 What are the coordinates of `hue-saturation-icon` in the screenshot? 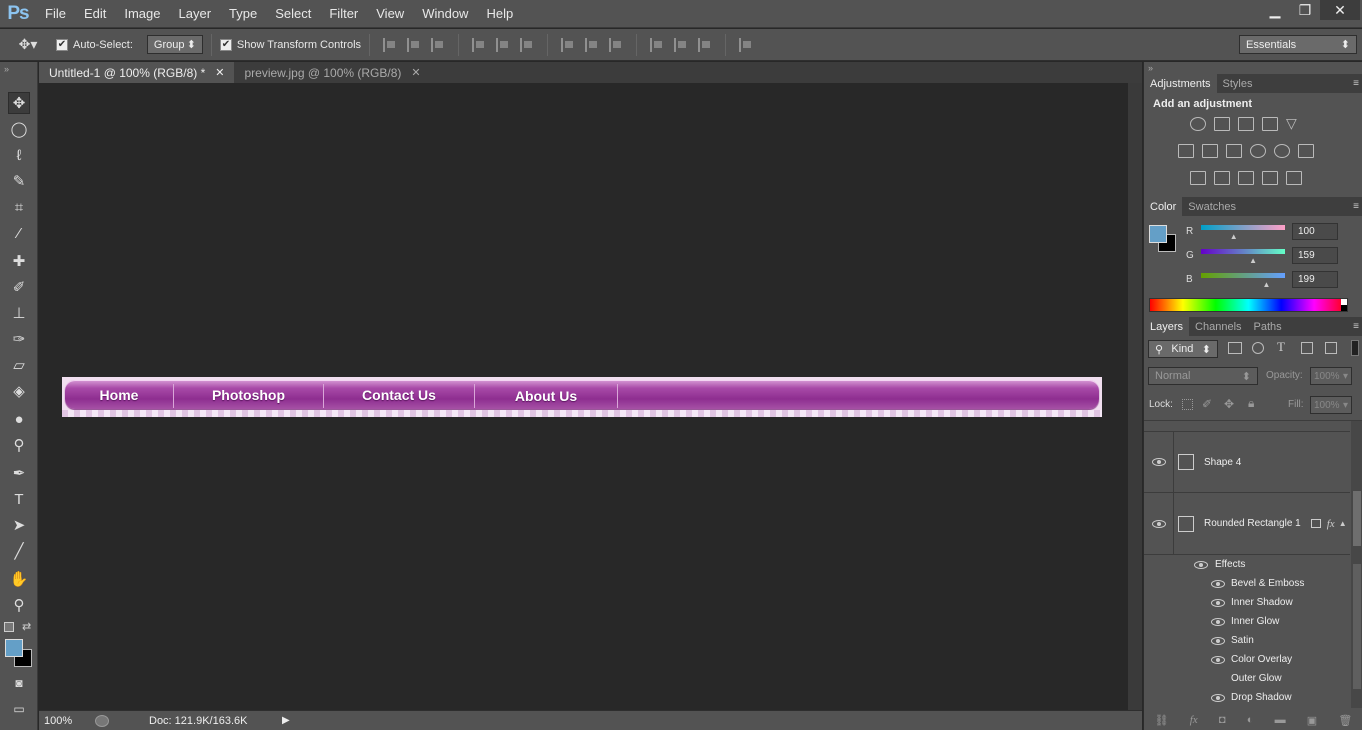 It's located at (1186, 151).